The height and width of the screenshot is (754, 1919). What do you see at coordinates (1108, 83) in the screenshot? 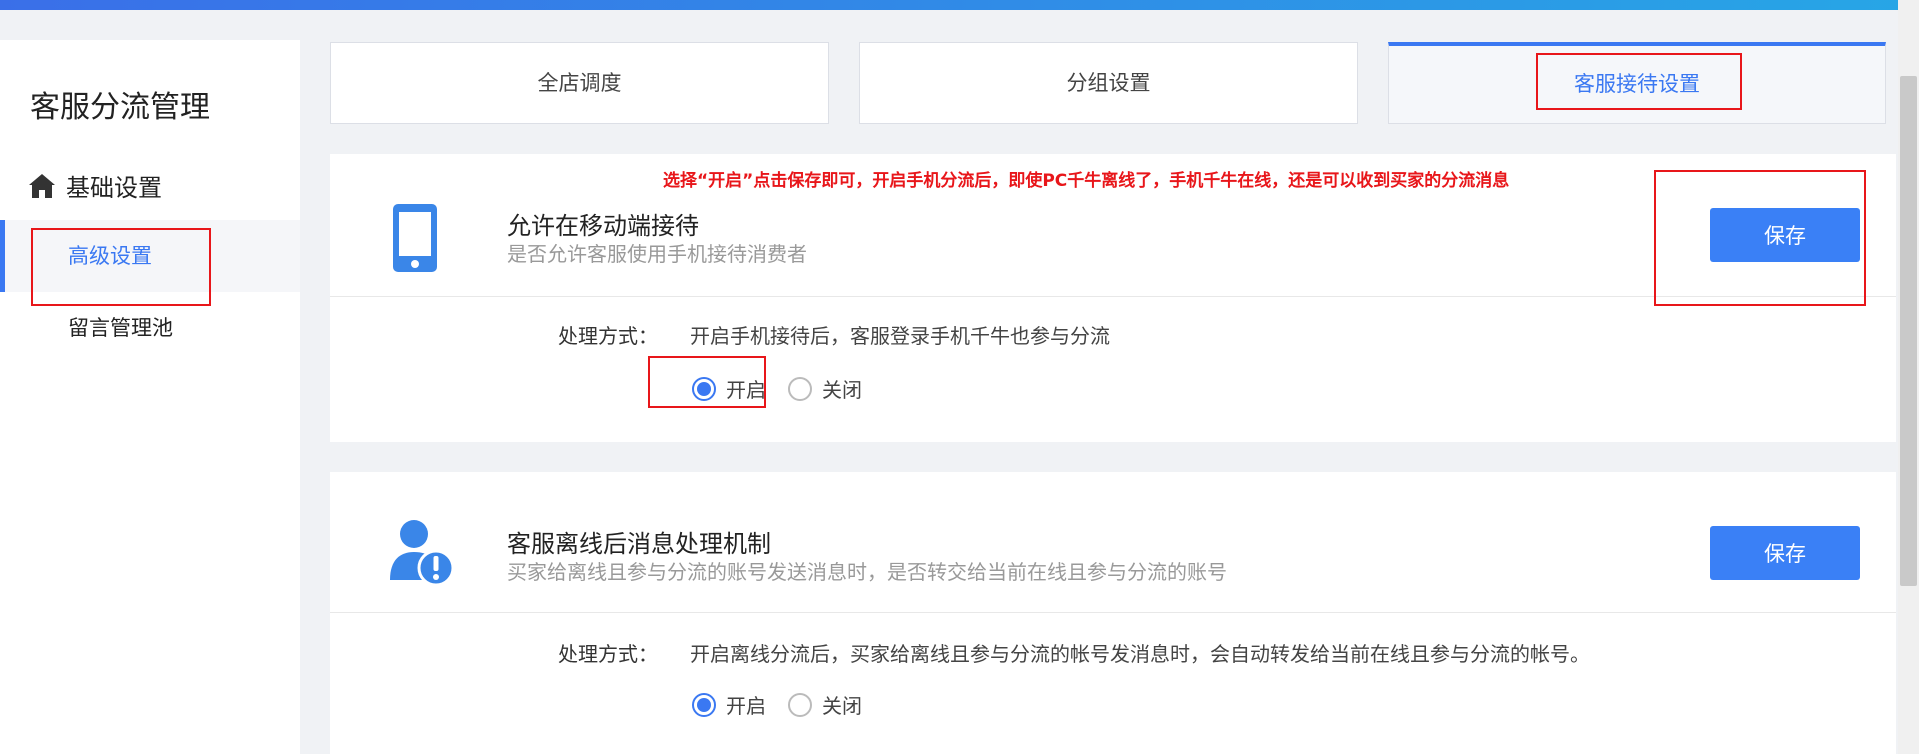
I see `tab-group-settings: 分组设置` at bounding box center [1108, 83].